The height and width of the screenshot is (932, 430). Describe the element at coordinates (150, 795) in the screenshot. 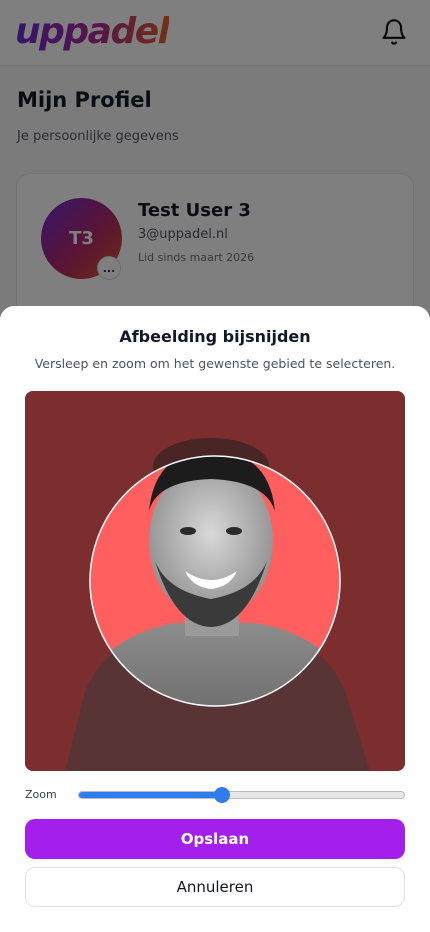

I see `zoom-slider-fill` at that location.